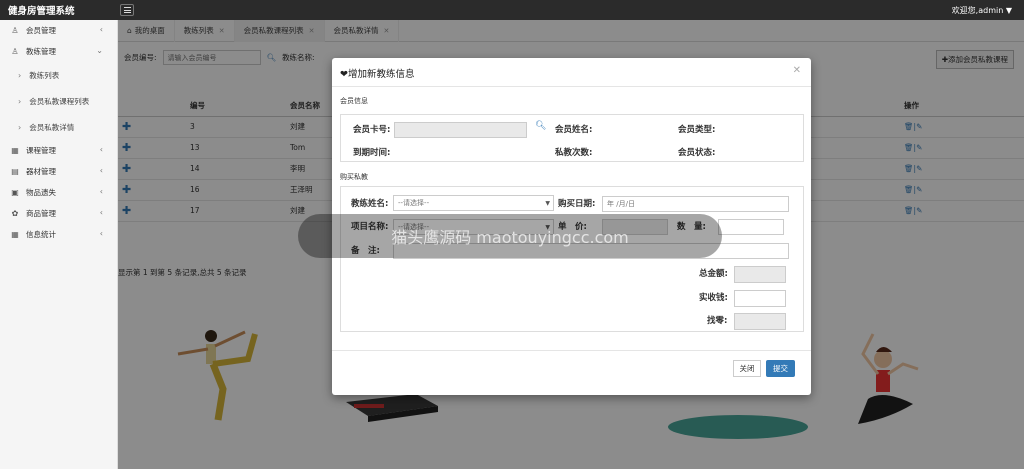 This screenshot has height=469, width=1024. I want to click on change-label: 找零:, so click(717, 321).